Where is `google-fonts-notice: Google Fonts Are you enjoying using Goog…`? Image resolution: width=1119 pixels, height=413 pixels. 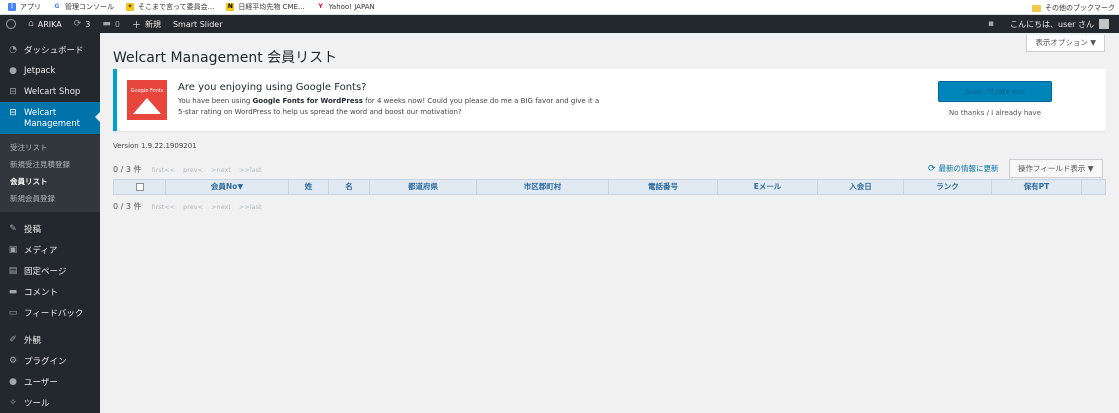
google-fonts-notice: Google Fonts Are you enjoying using Goog… is located at coordinates (609, 100).